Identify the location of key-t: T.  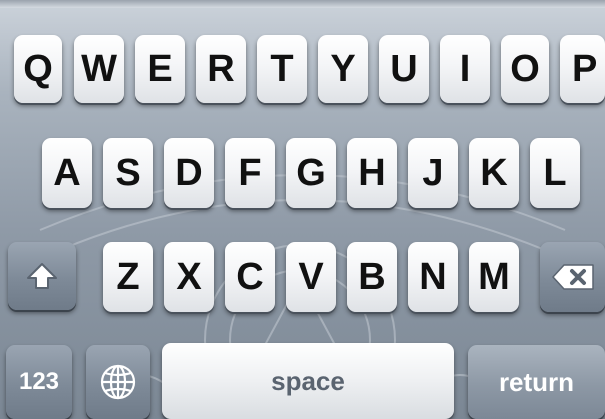
(282, 69).